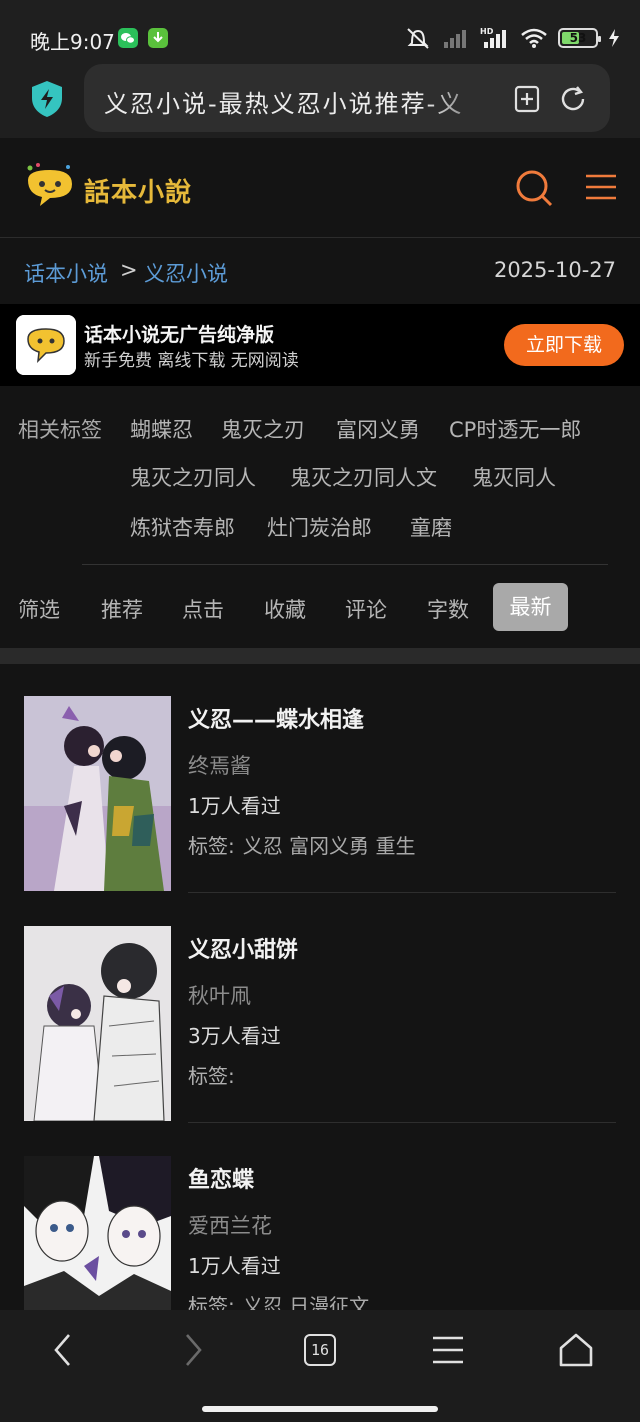 The height and width of the screenshot is (1422, 640). Describe the element at coordinates (363, 477) in the screenshot. I see `tag-item: 鬼灭之刃同人文` at that location.